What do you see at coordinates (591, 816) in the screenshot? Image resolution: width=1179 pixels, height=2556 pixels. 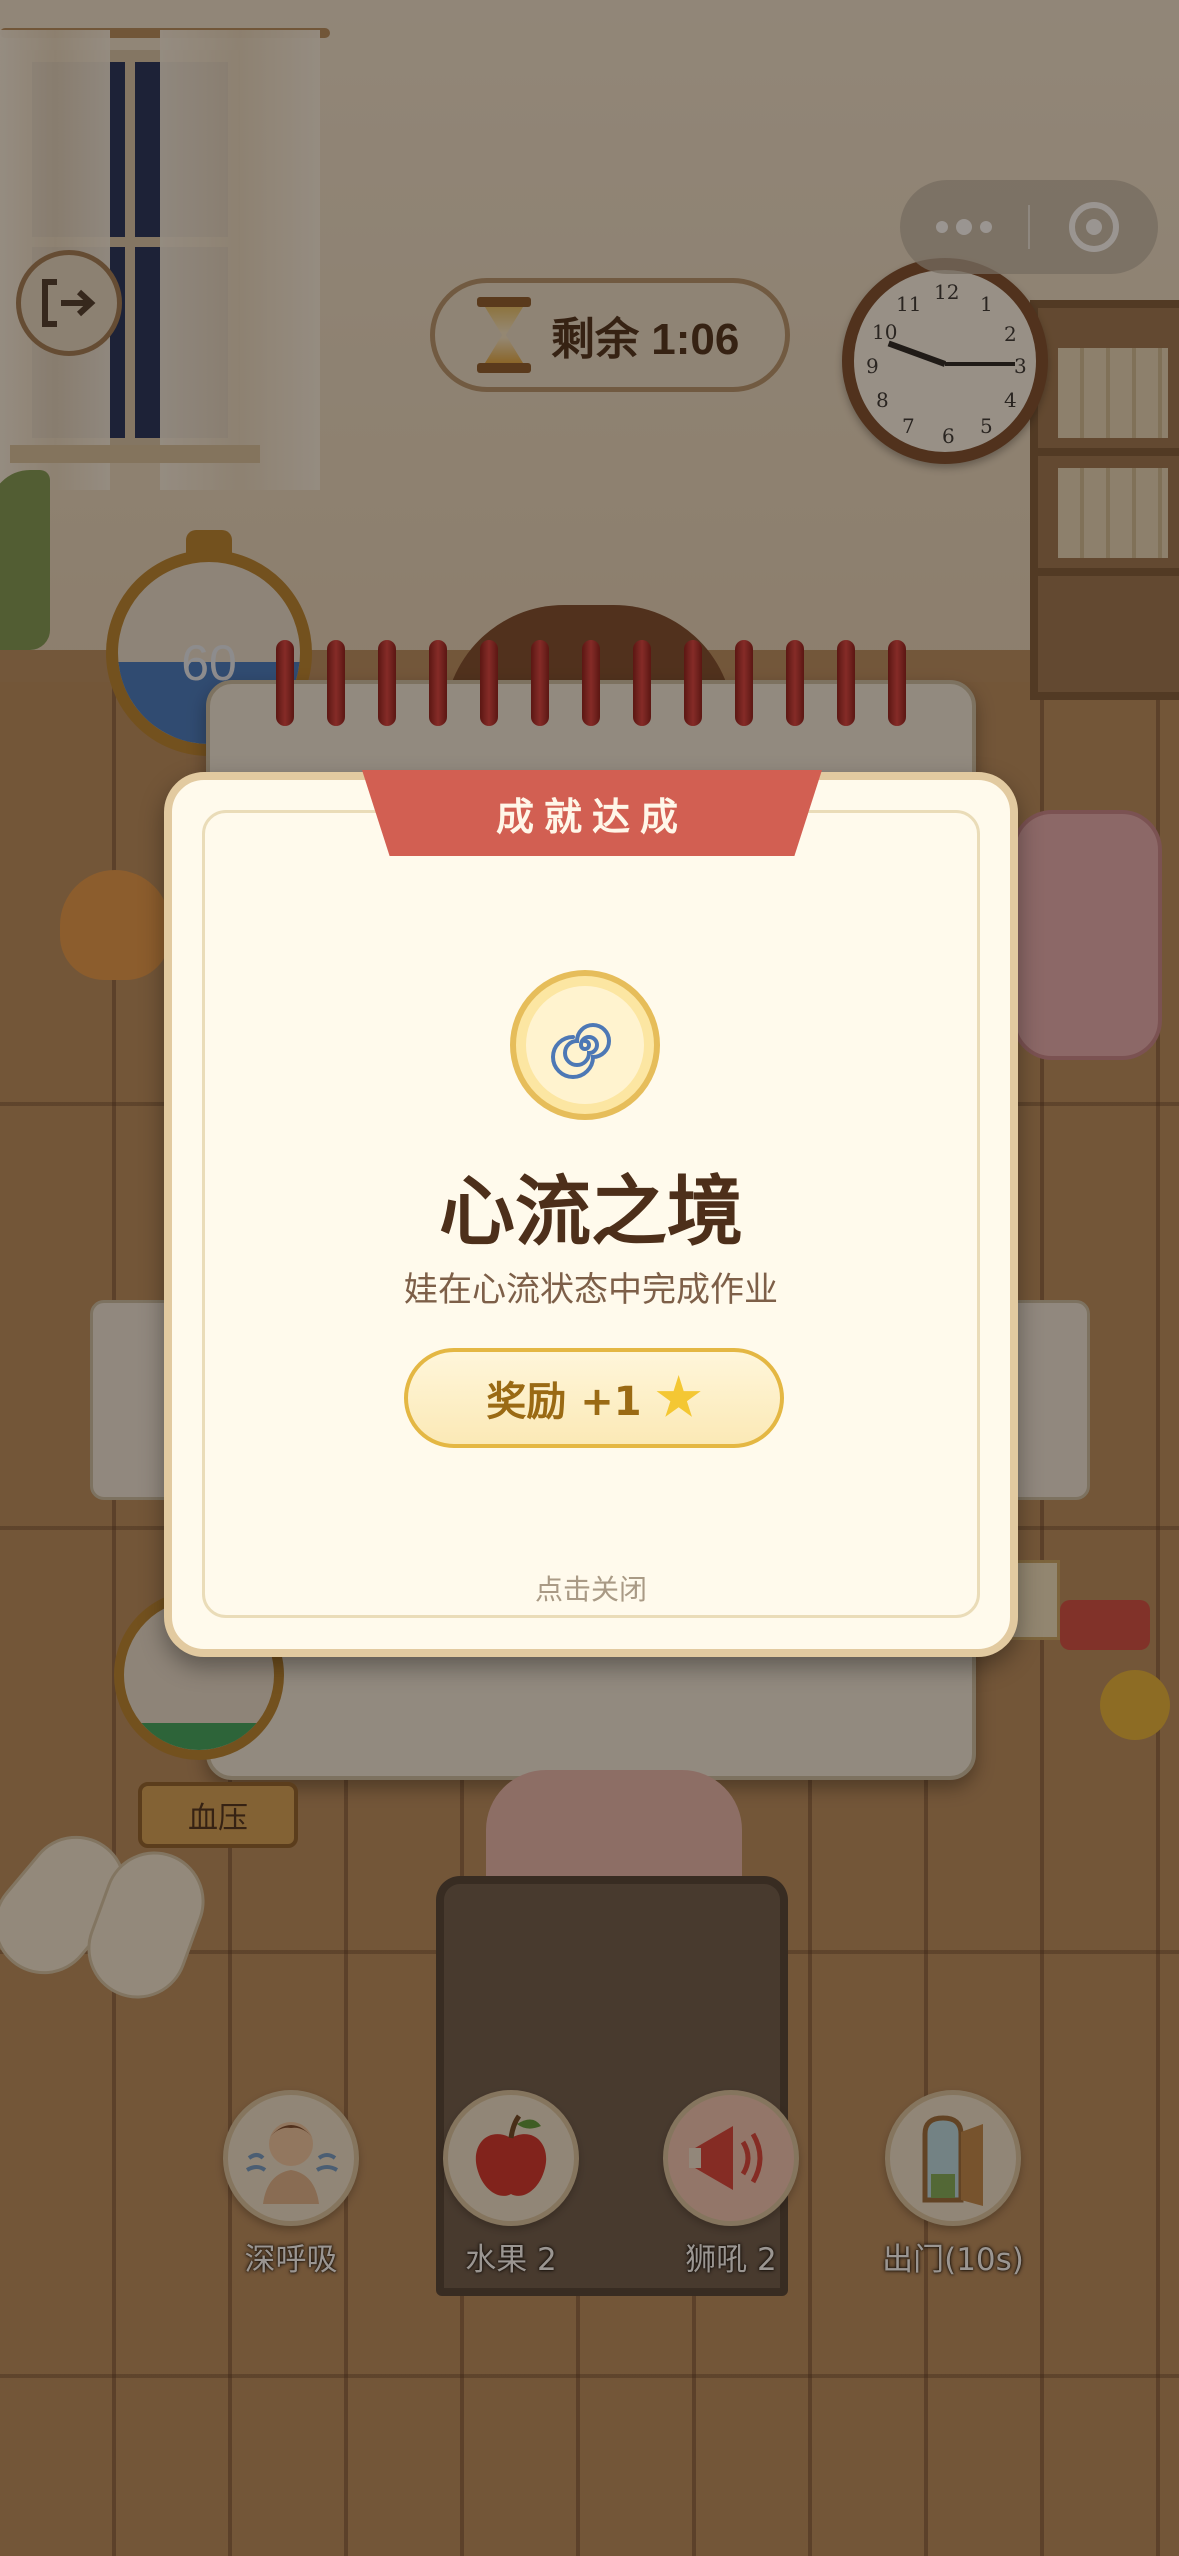 I see `ribbon-text: 成就达成` at bounding box center [591, 816].